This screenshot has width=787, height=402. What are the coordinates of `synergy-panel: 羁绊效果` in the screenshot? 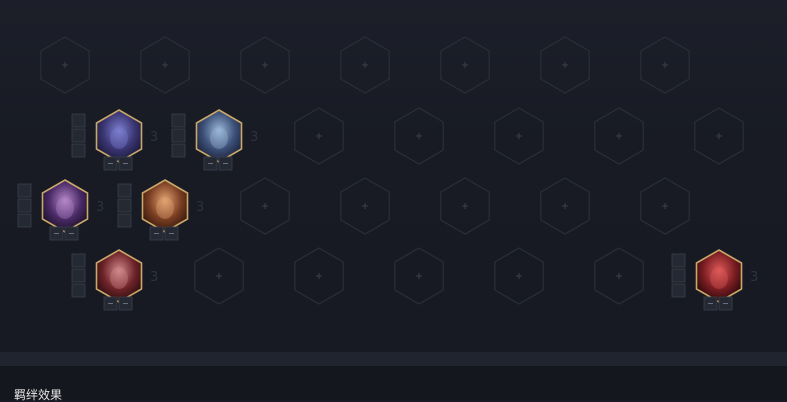 It's located at (393, 384).